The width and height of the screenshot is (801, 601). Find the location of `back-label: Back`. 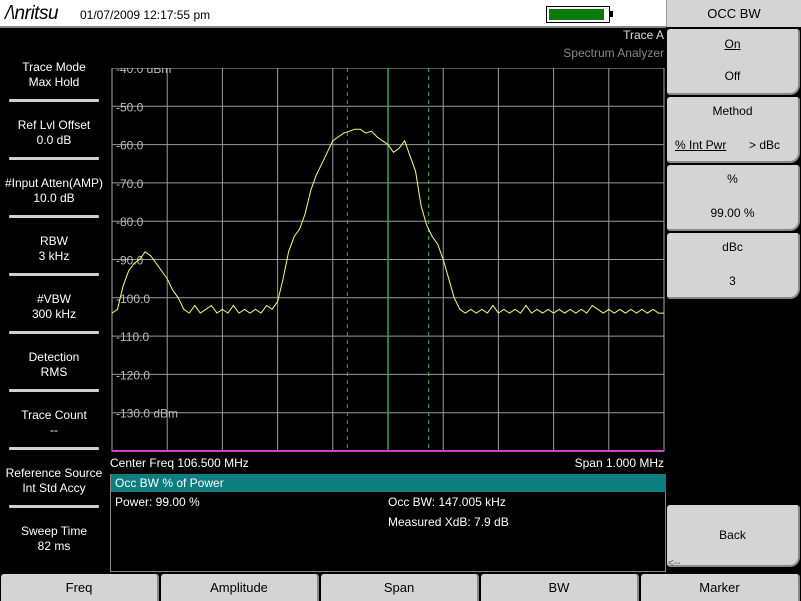

back-label: Back is located at coordinates (732, 535).